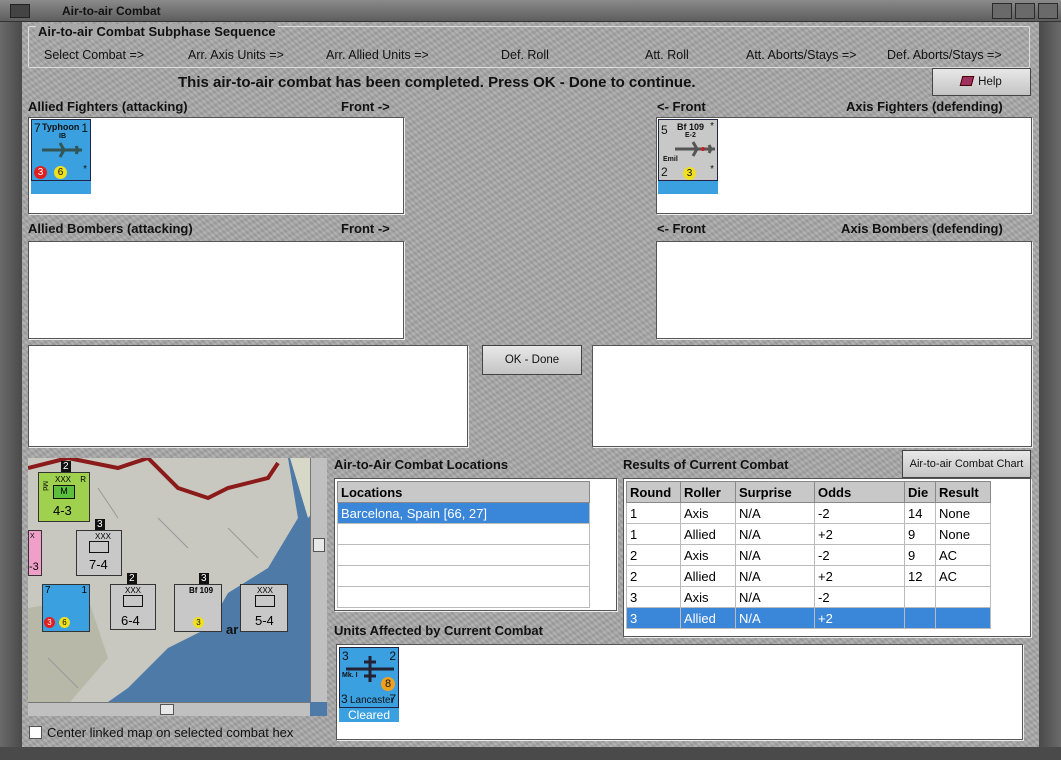 The height and width of the screenshot is (760, 1061). Describe the element at coordinates (706, 464) in the screenshot. I see `results-title: Results of Current Combat` at that location.